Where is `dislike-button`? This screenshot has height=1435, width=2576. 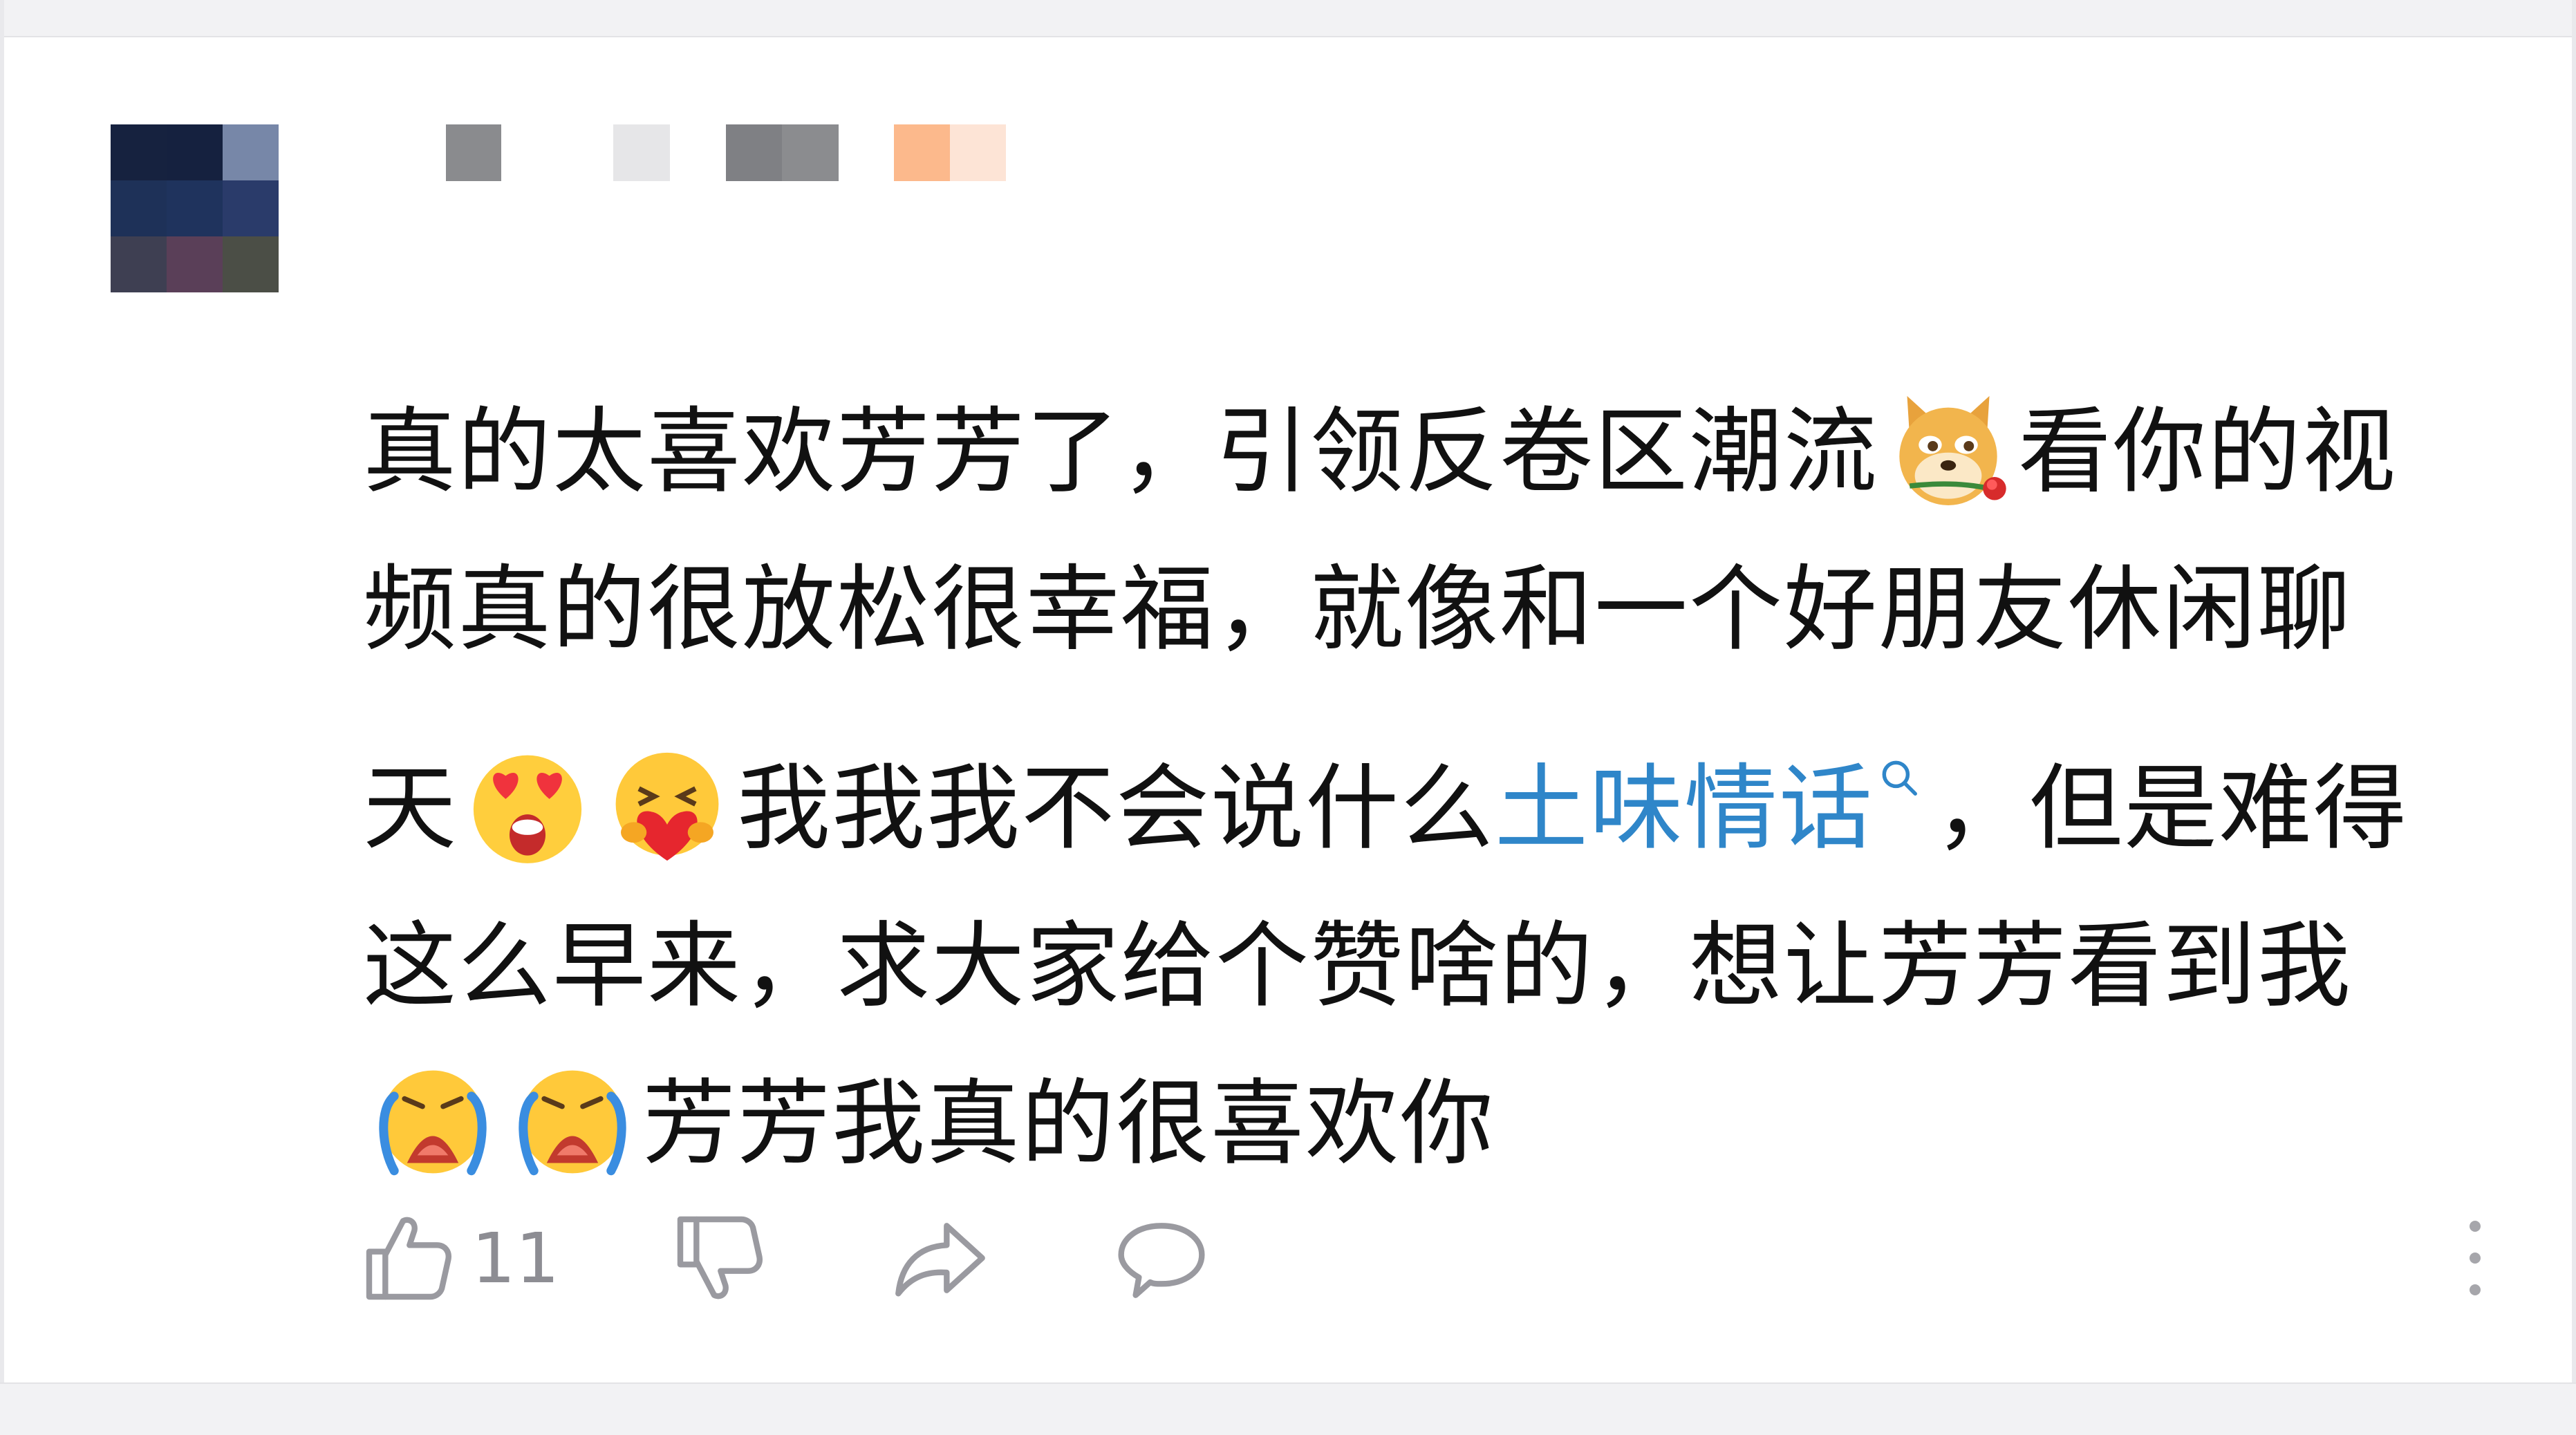 dislike-button is located at coordinates (719, 1258).